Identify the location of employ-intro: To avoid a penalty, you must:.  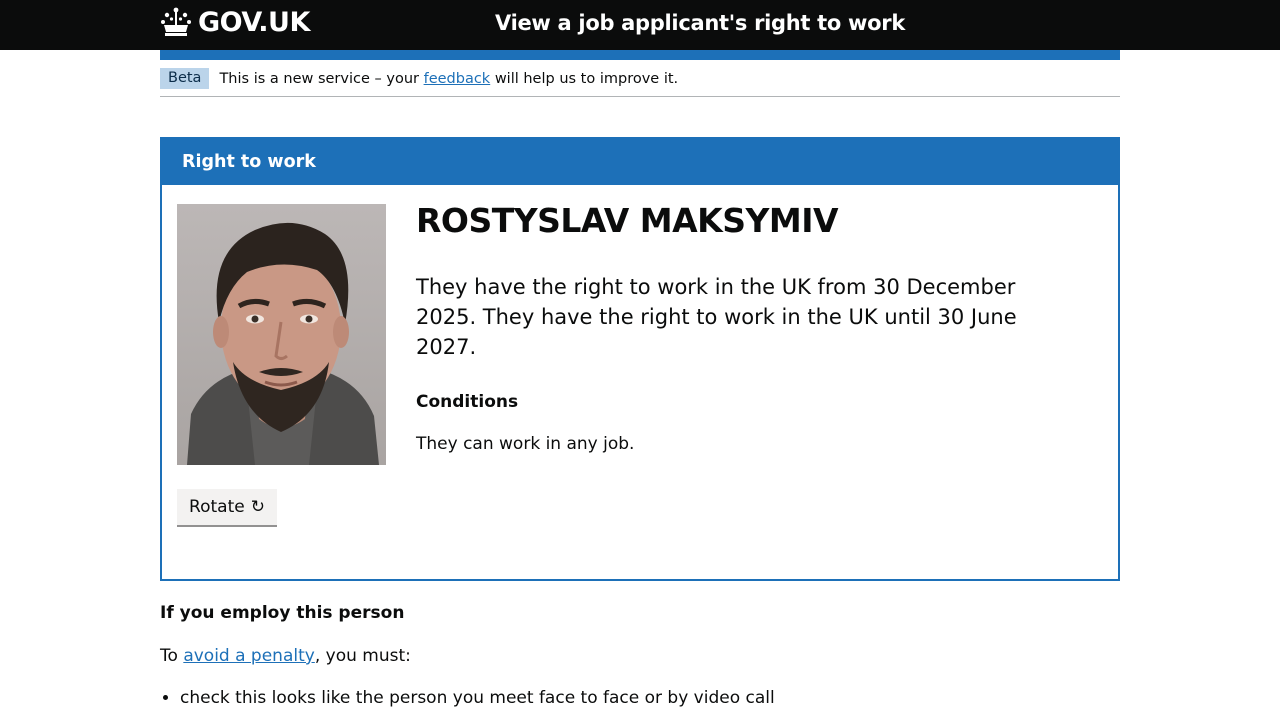
(640, 656).